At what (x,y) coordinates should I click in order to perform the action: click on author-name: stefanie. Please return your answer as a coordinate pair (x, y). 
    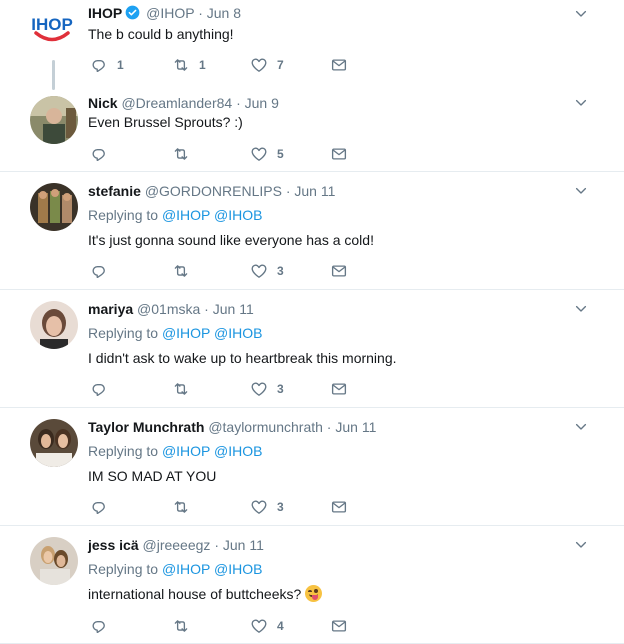
    Looking at the image, I should click on (114, 191).